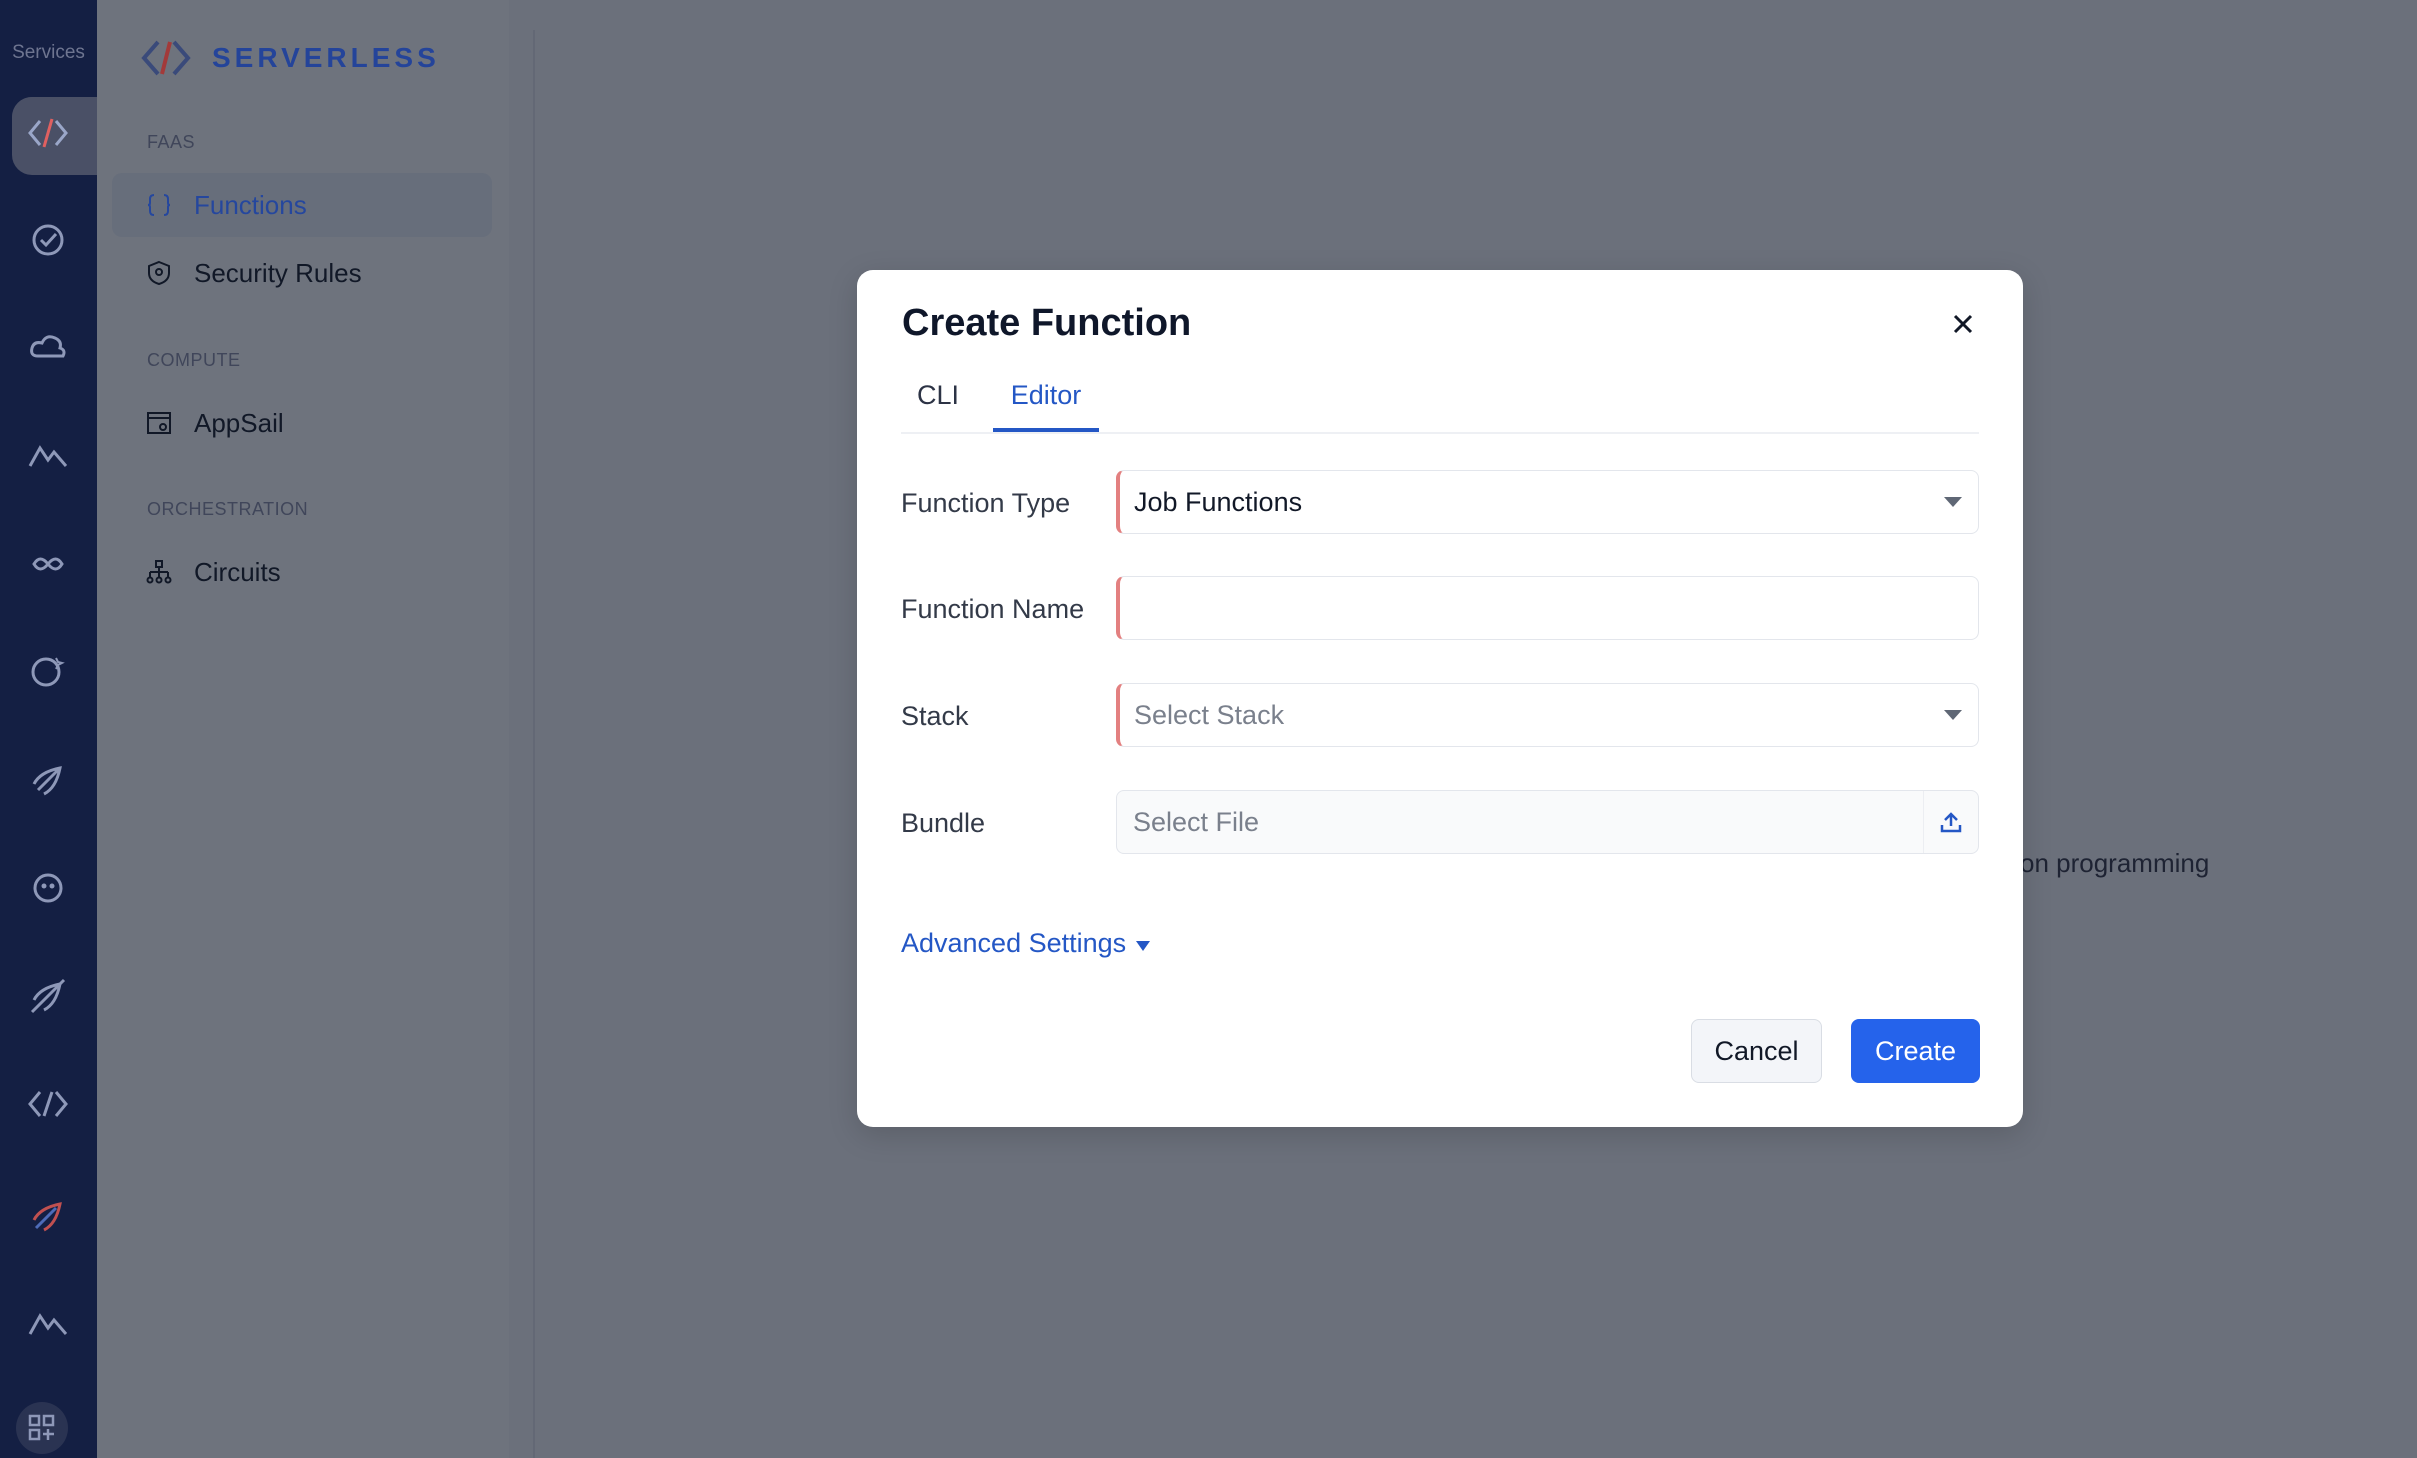 The width and height of the screenshot is (2417, 1458). What do you see at coordinates (993, 609) in the screenshot?
I see `function-name-label: Function Name` at bounding box center [993, 609].